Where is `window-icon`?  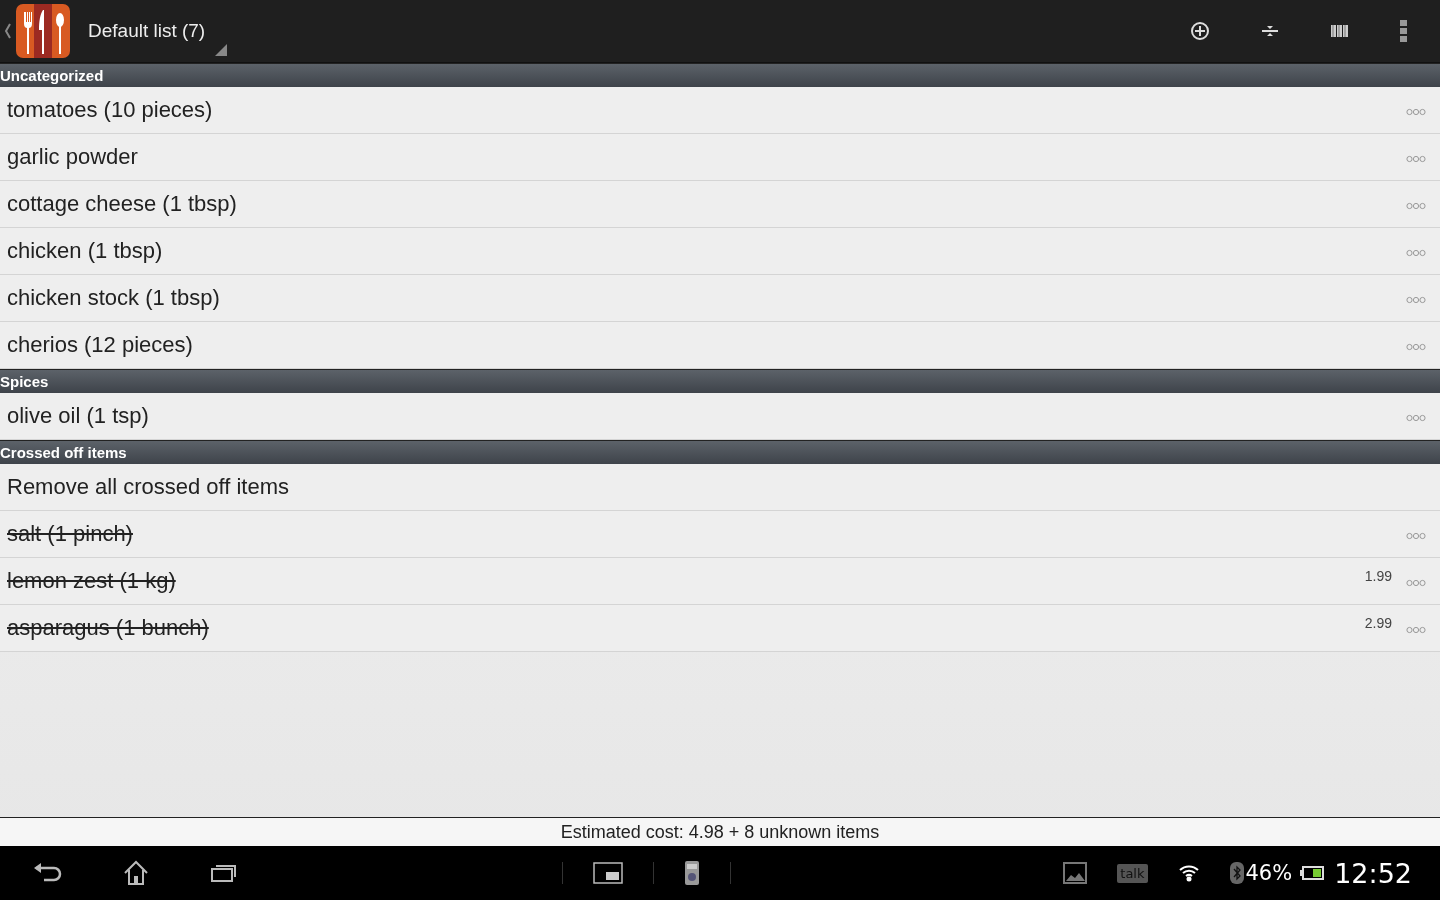
window-icon is located at coordinates (608, 873).